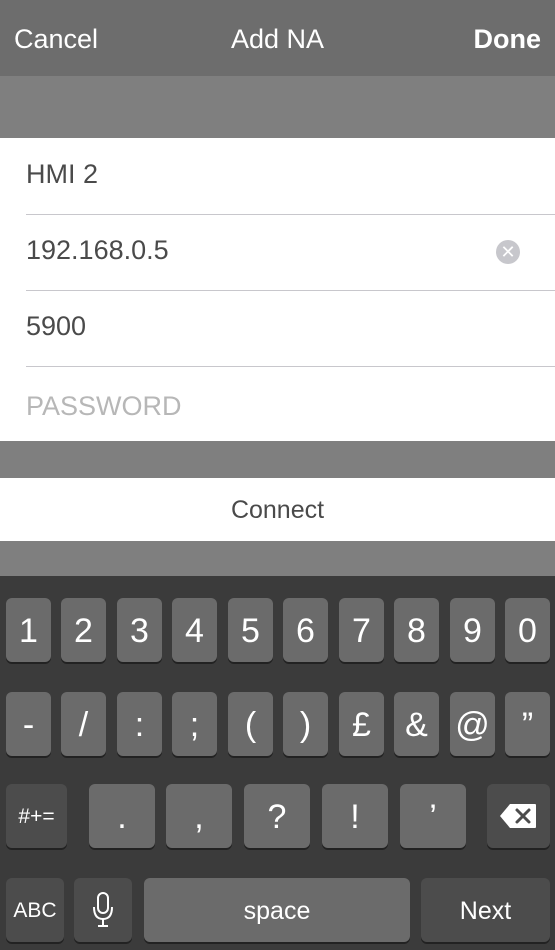 This screenshot has width=555, height=950. I want to click on key-question: ?, so click(277, 816).